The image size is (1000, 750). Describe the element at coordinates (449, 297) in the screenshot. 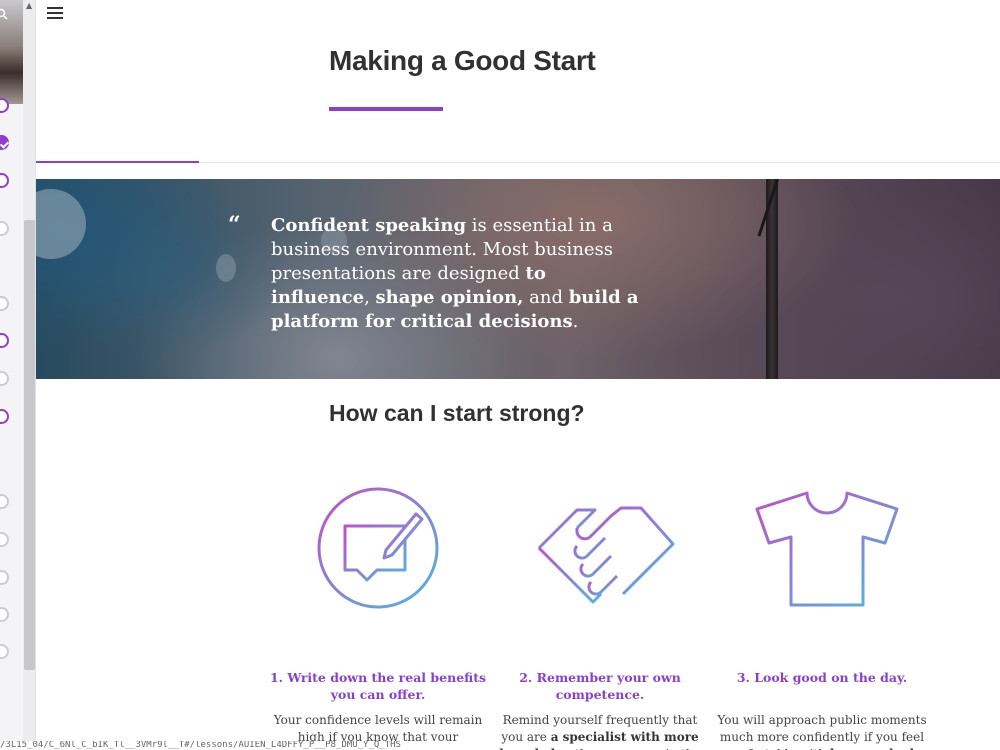

I see `quote-segment: shape opinion,` at that location.